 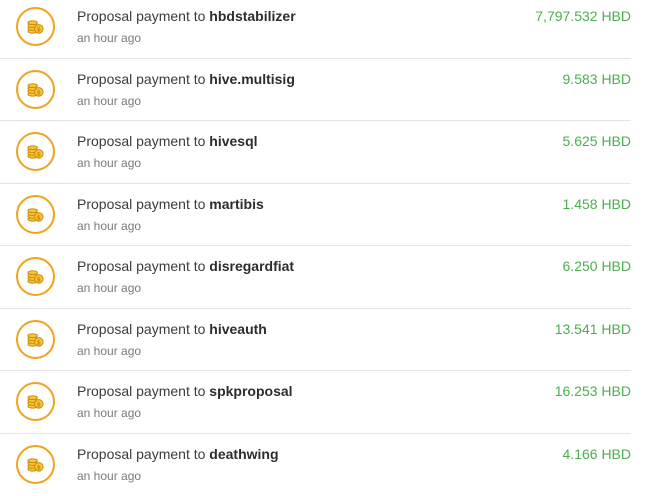 I want to click on transaction-amount: 1.458 HBD, so click(x=597, y=204).